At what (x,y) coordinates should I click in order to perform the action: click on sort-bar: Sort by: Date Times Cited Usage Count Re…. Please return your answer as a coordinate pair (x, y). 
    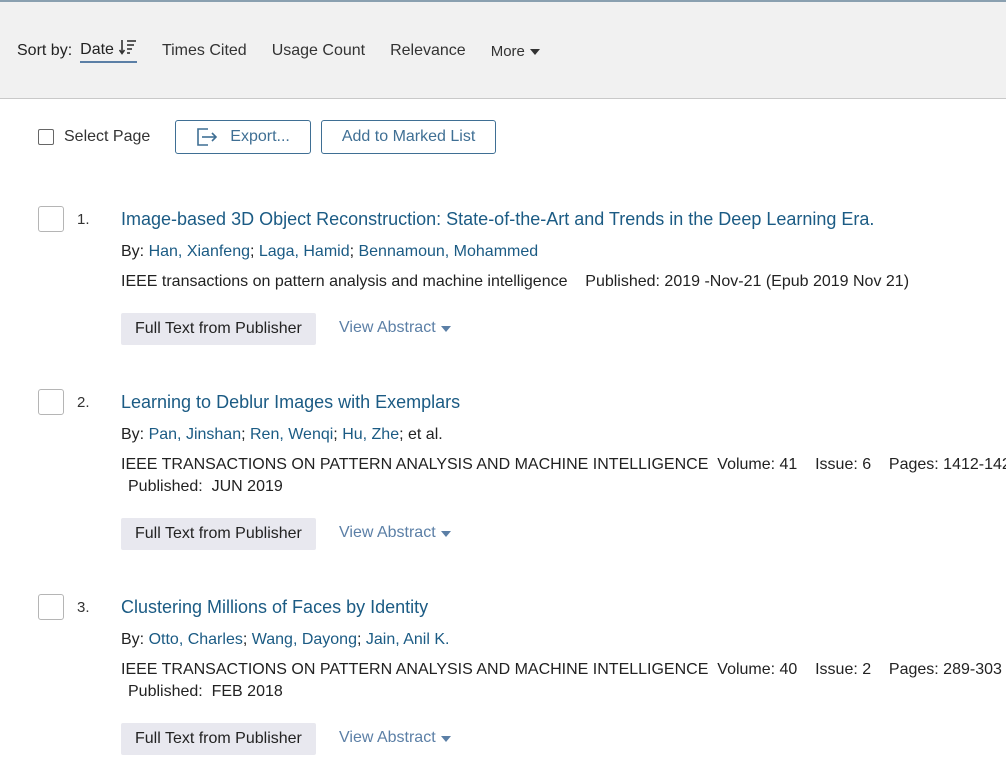
    Looking at the image, I should click on (503, 49).